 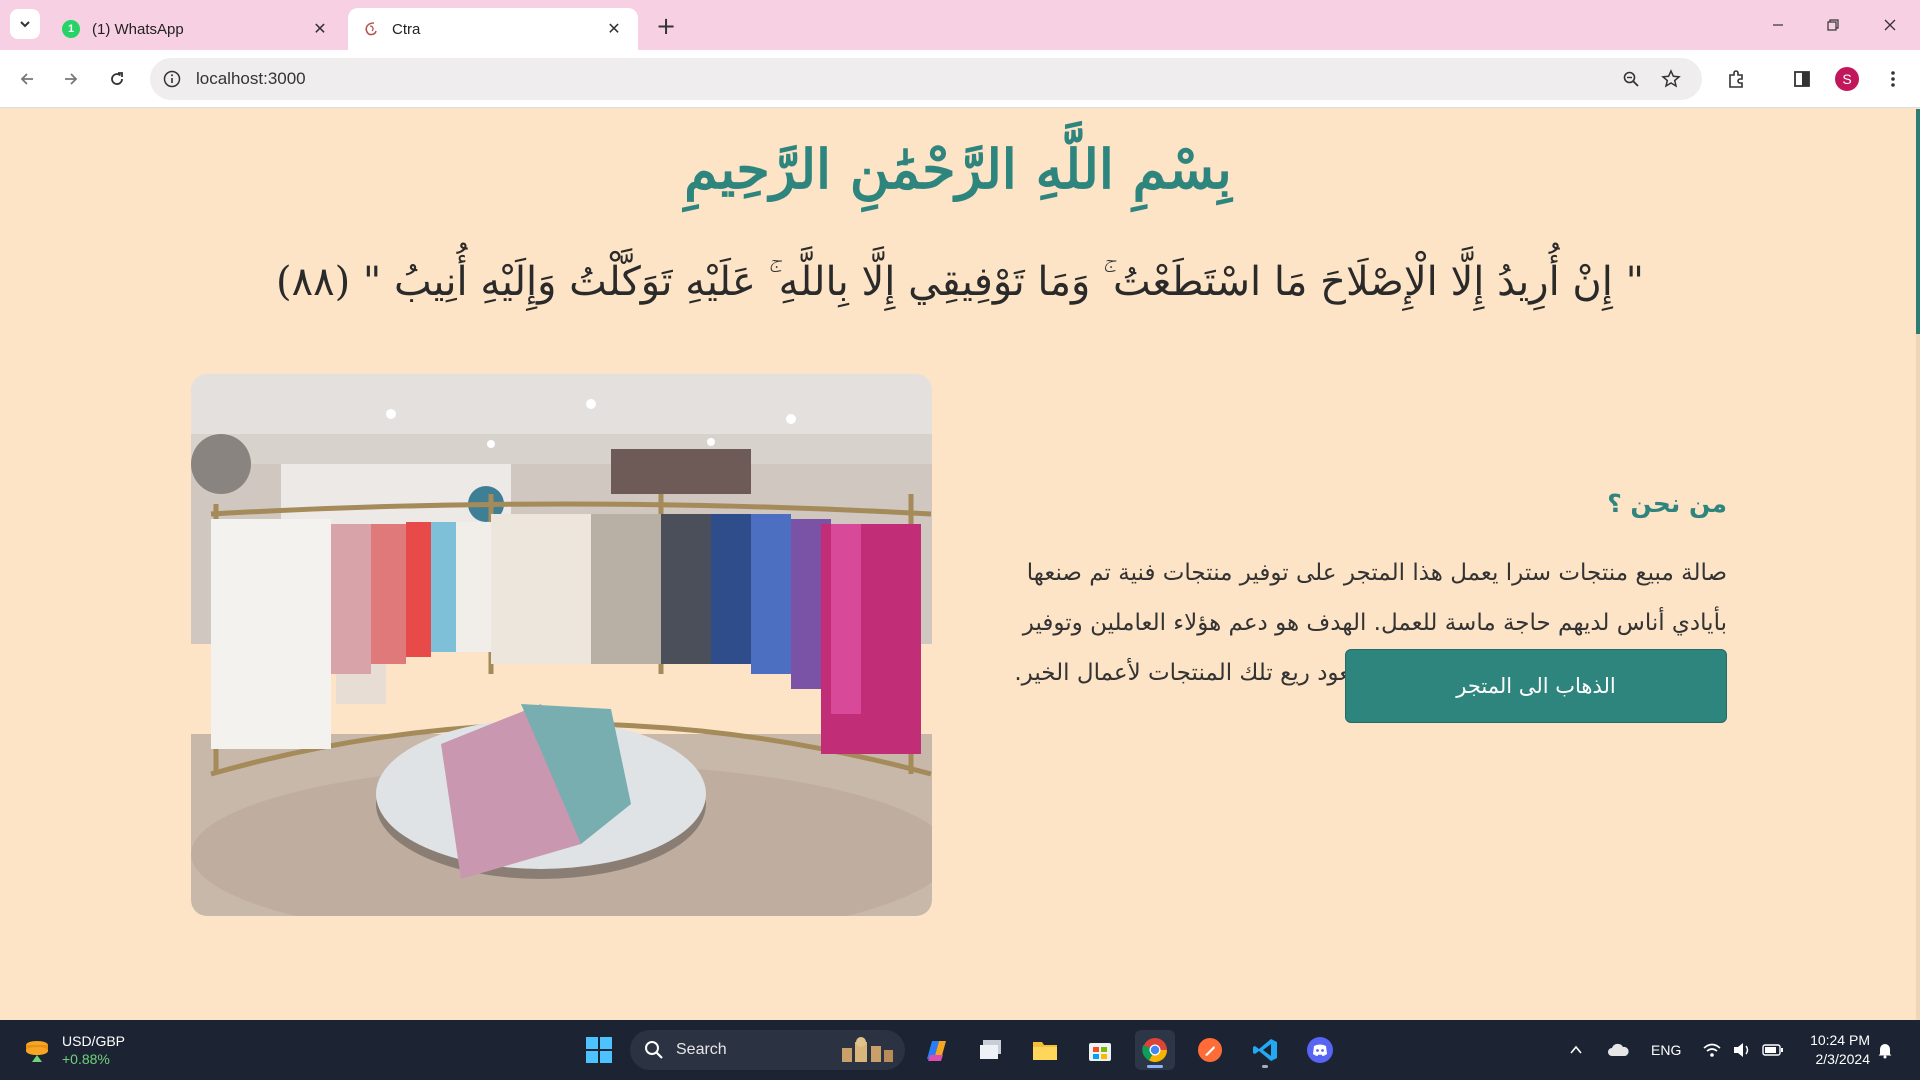 I want to click on task-view-icon, so click(x=990, y=1049).